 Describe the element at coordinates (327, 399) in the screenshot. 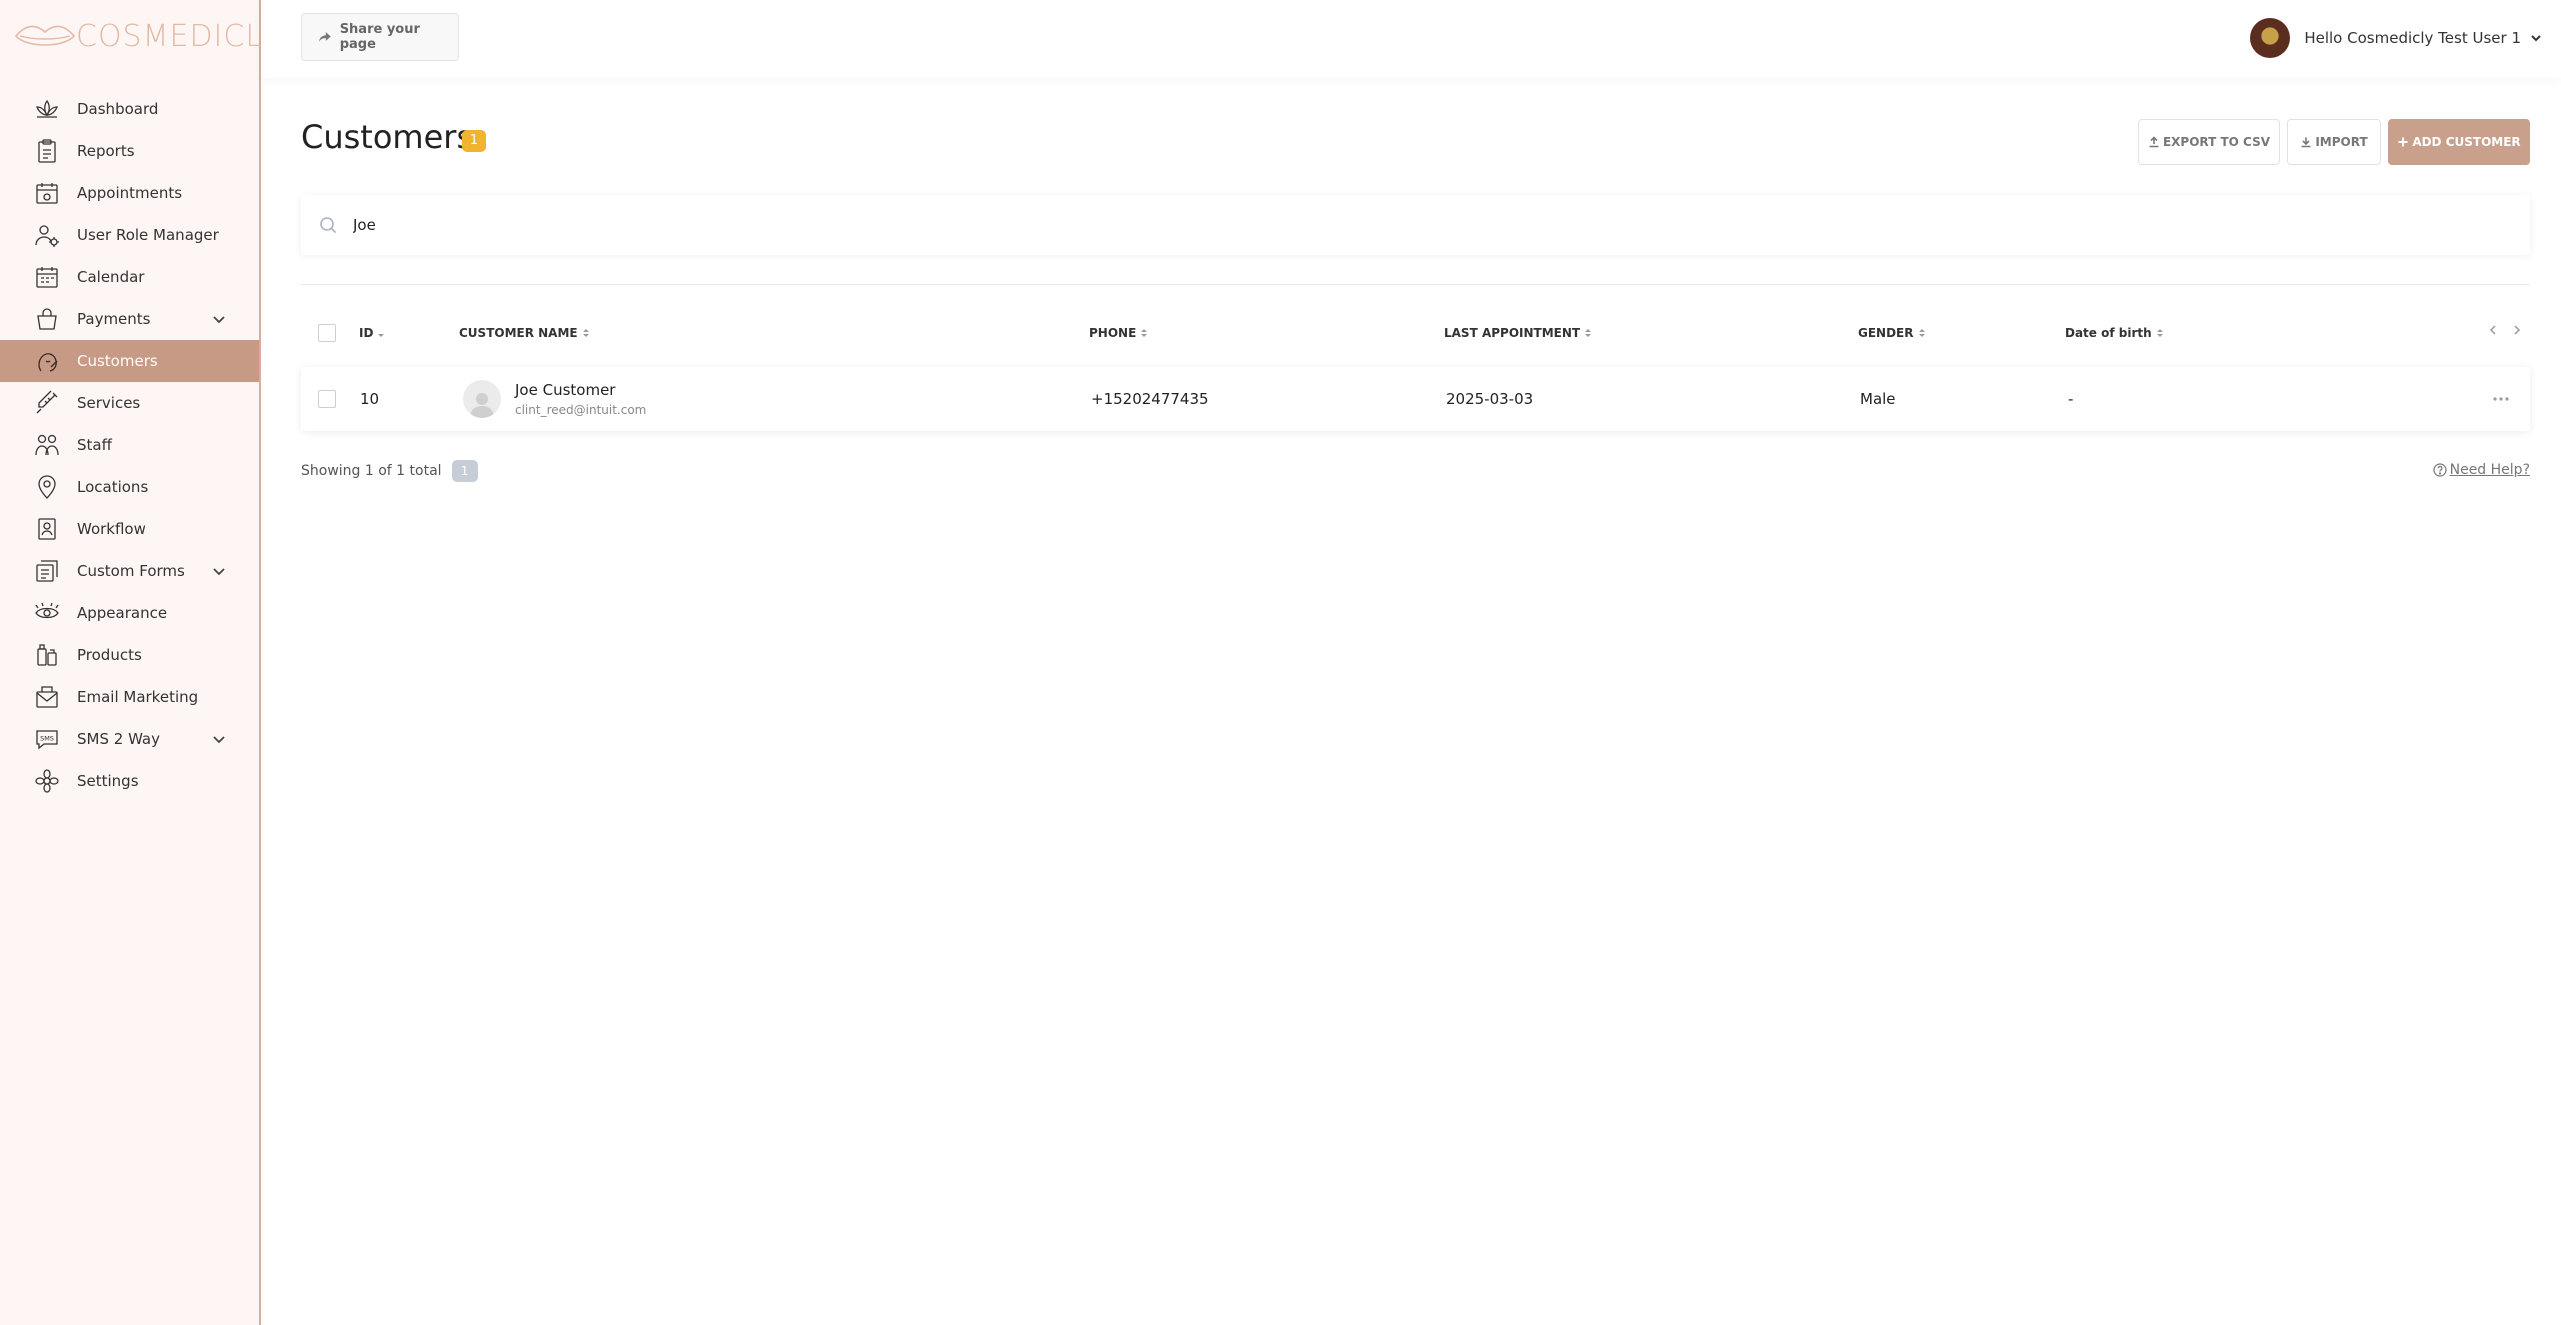

I see `row-checkbox` at that location.